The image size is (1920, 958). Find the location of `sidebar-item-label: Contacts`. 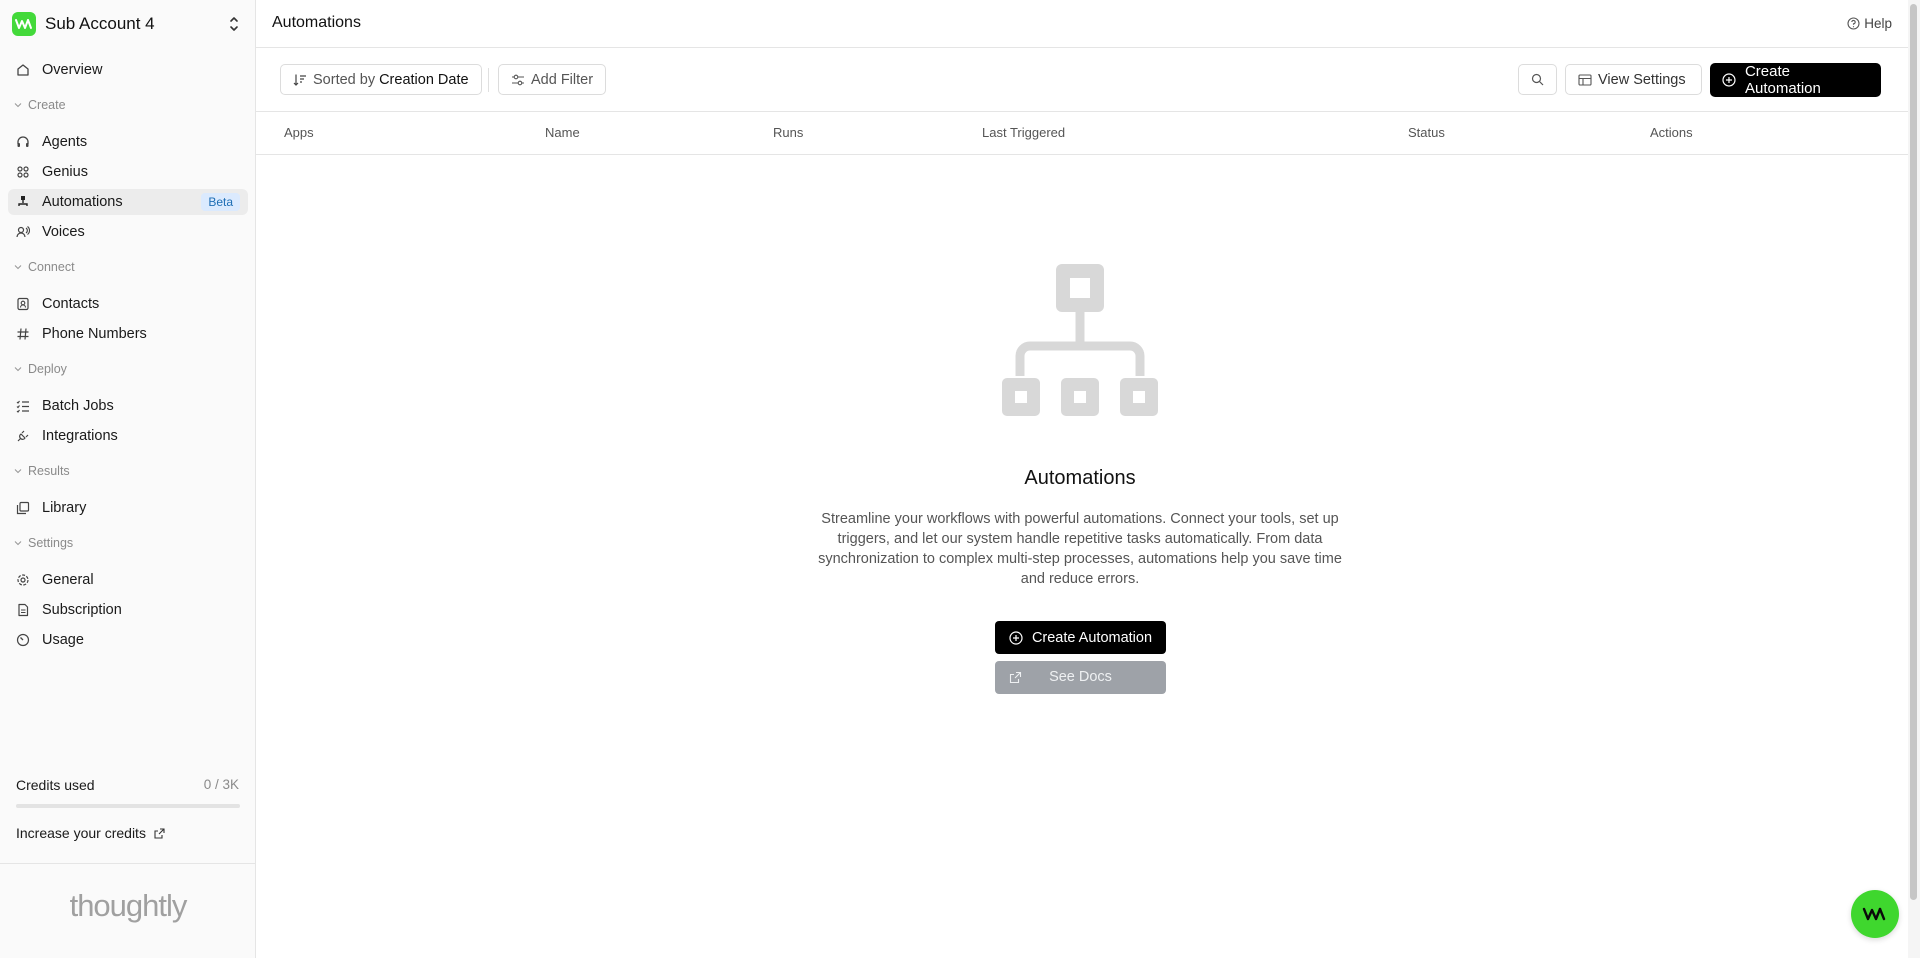

sidebar-item-label: Contacts is located at coordinates (71, 304).